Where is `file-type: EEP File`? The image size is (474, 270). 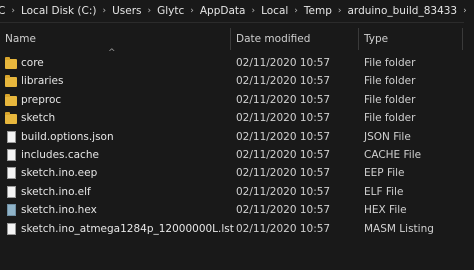
file-type: EEP File is located at coordinates (384, 173).